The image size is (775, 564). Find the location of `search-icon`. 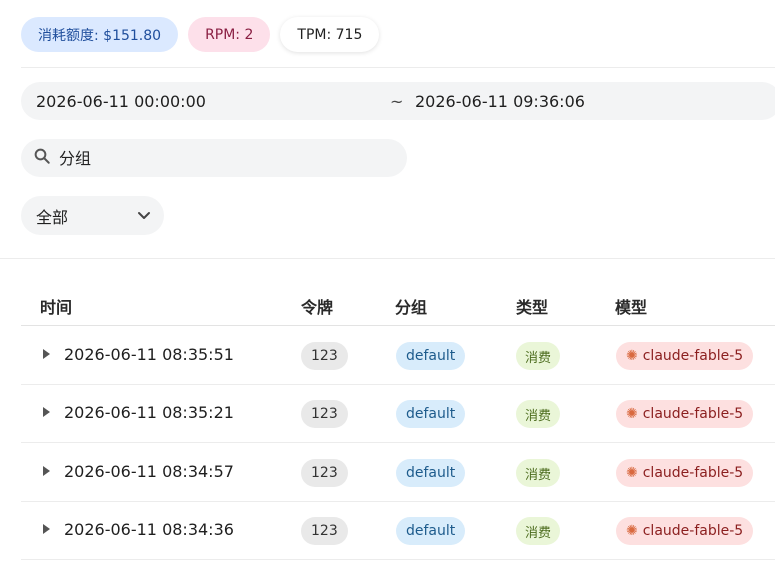

search-icon is located at coordinates (42, 158).